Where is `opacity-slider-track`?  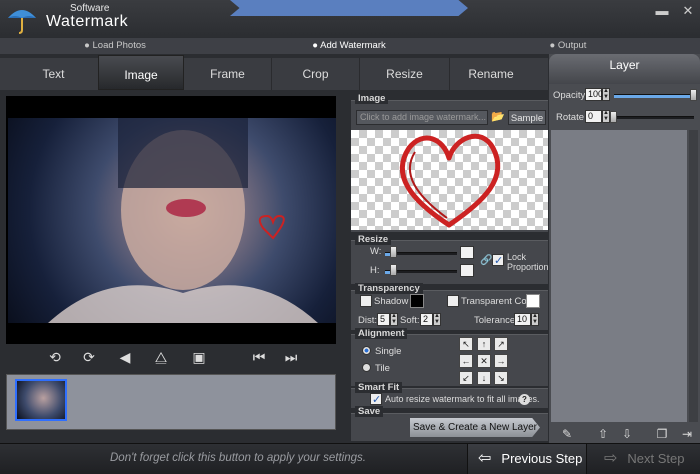
opacity-slider-track is located at coordinates (654, 96).